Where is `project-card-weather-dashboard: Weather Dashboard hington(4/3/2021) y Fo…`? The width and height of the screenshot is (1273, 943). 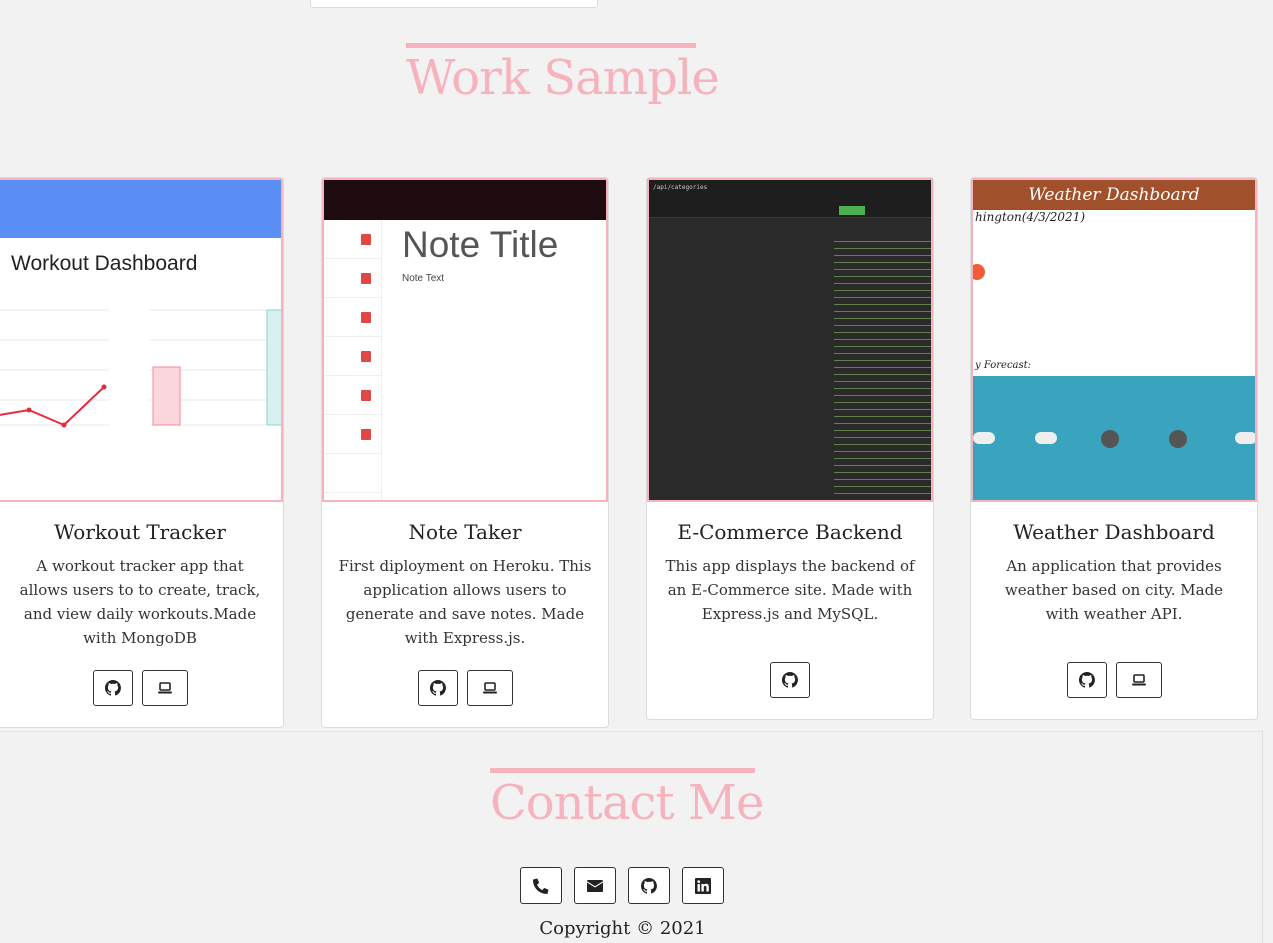 project-card-weather-dashboard: Weather Dashboard hington(4/3/2021) y Fo… is located at coordinates (1114, 448).